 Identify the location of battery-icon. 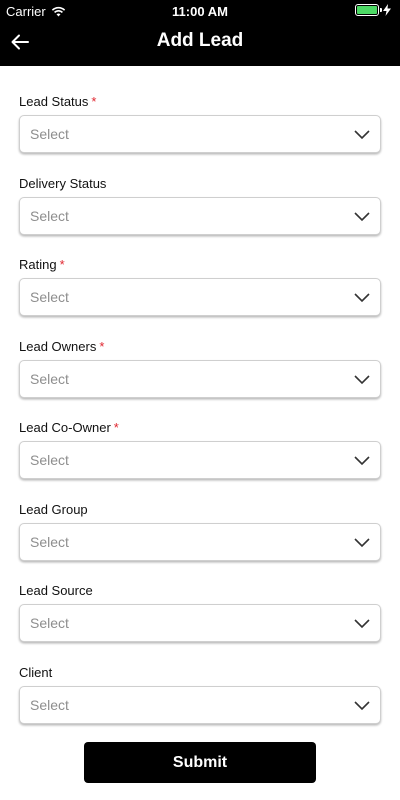
(367, 10).